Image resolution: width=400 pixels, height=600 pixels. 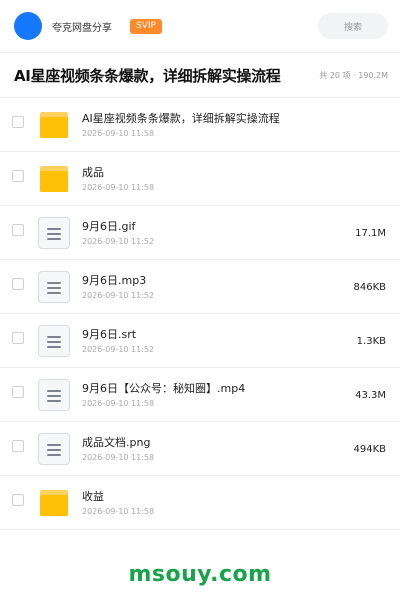 I want to click on list-item: 收益 2026-09-10 11:58, so click(x=200, y=503).